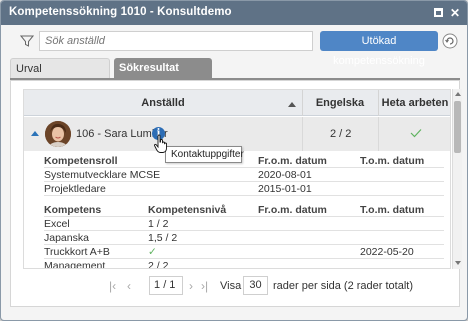 The image size is (468, 321). What do you see at coordinates (158, 264) in the screenshot?
I see `competence-level: 2 / 2` at bounding box center [158, 264].